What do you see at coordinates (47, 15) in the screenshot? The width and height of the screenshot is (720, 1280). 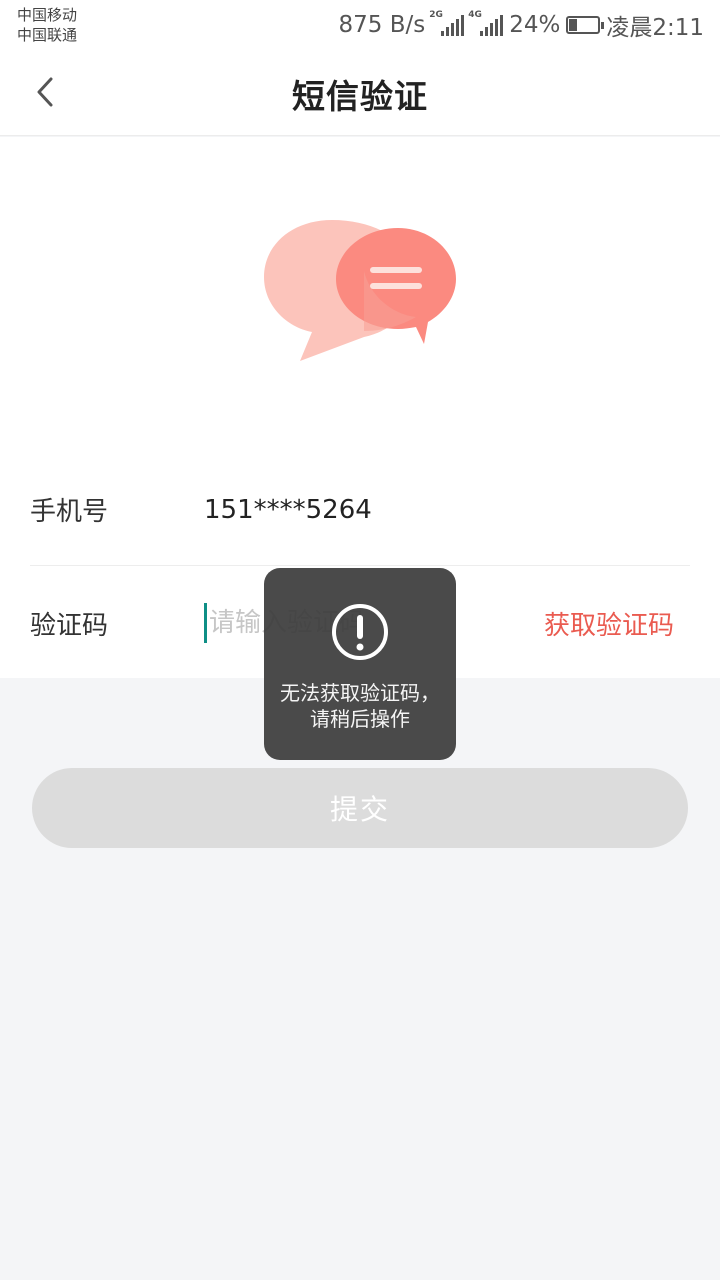 I see `carrier-1: 中国移动` at bounding box center [47, 15].